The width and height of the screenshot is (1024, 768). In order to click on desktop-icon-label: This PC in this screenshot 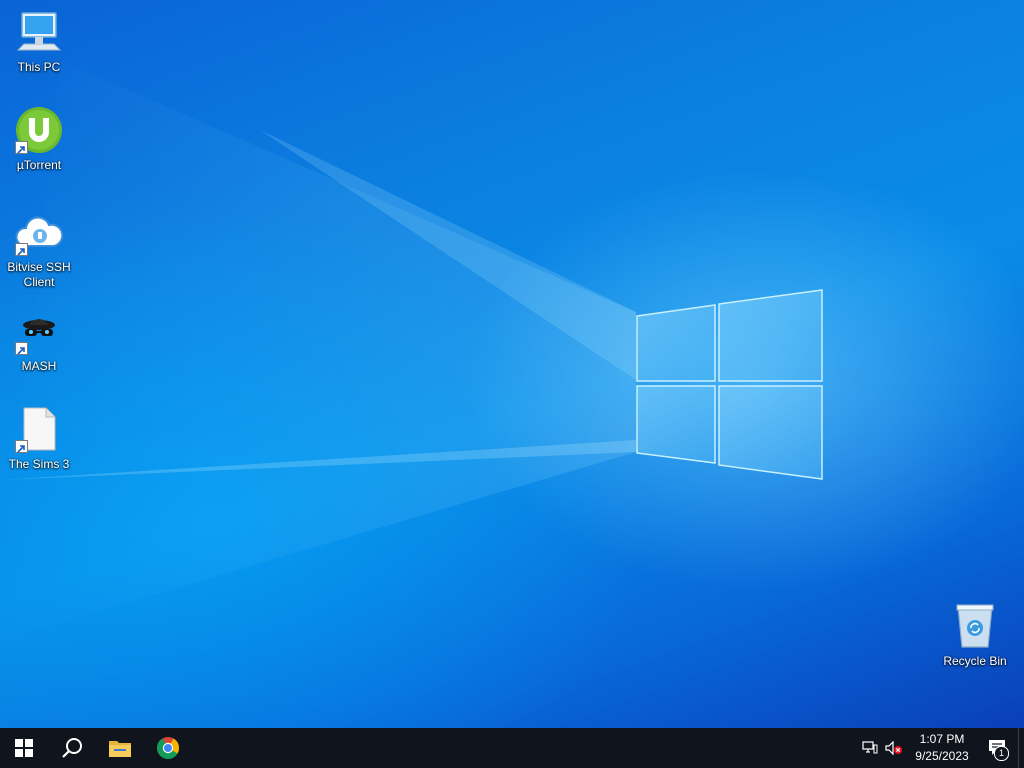, I will do `click(39, 67)`.